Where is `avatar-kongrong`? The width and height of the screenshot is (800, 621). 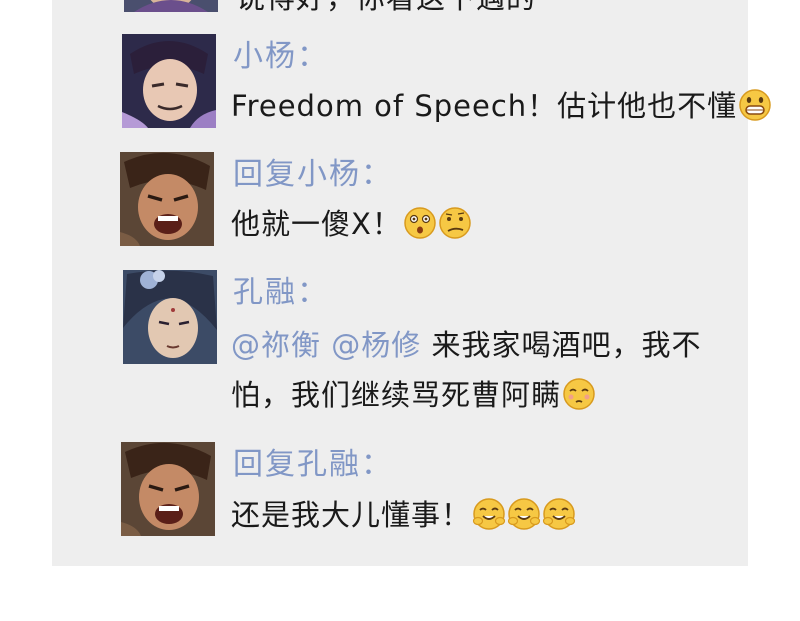
avatar-kongrong is located at coordinates (170, 317).